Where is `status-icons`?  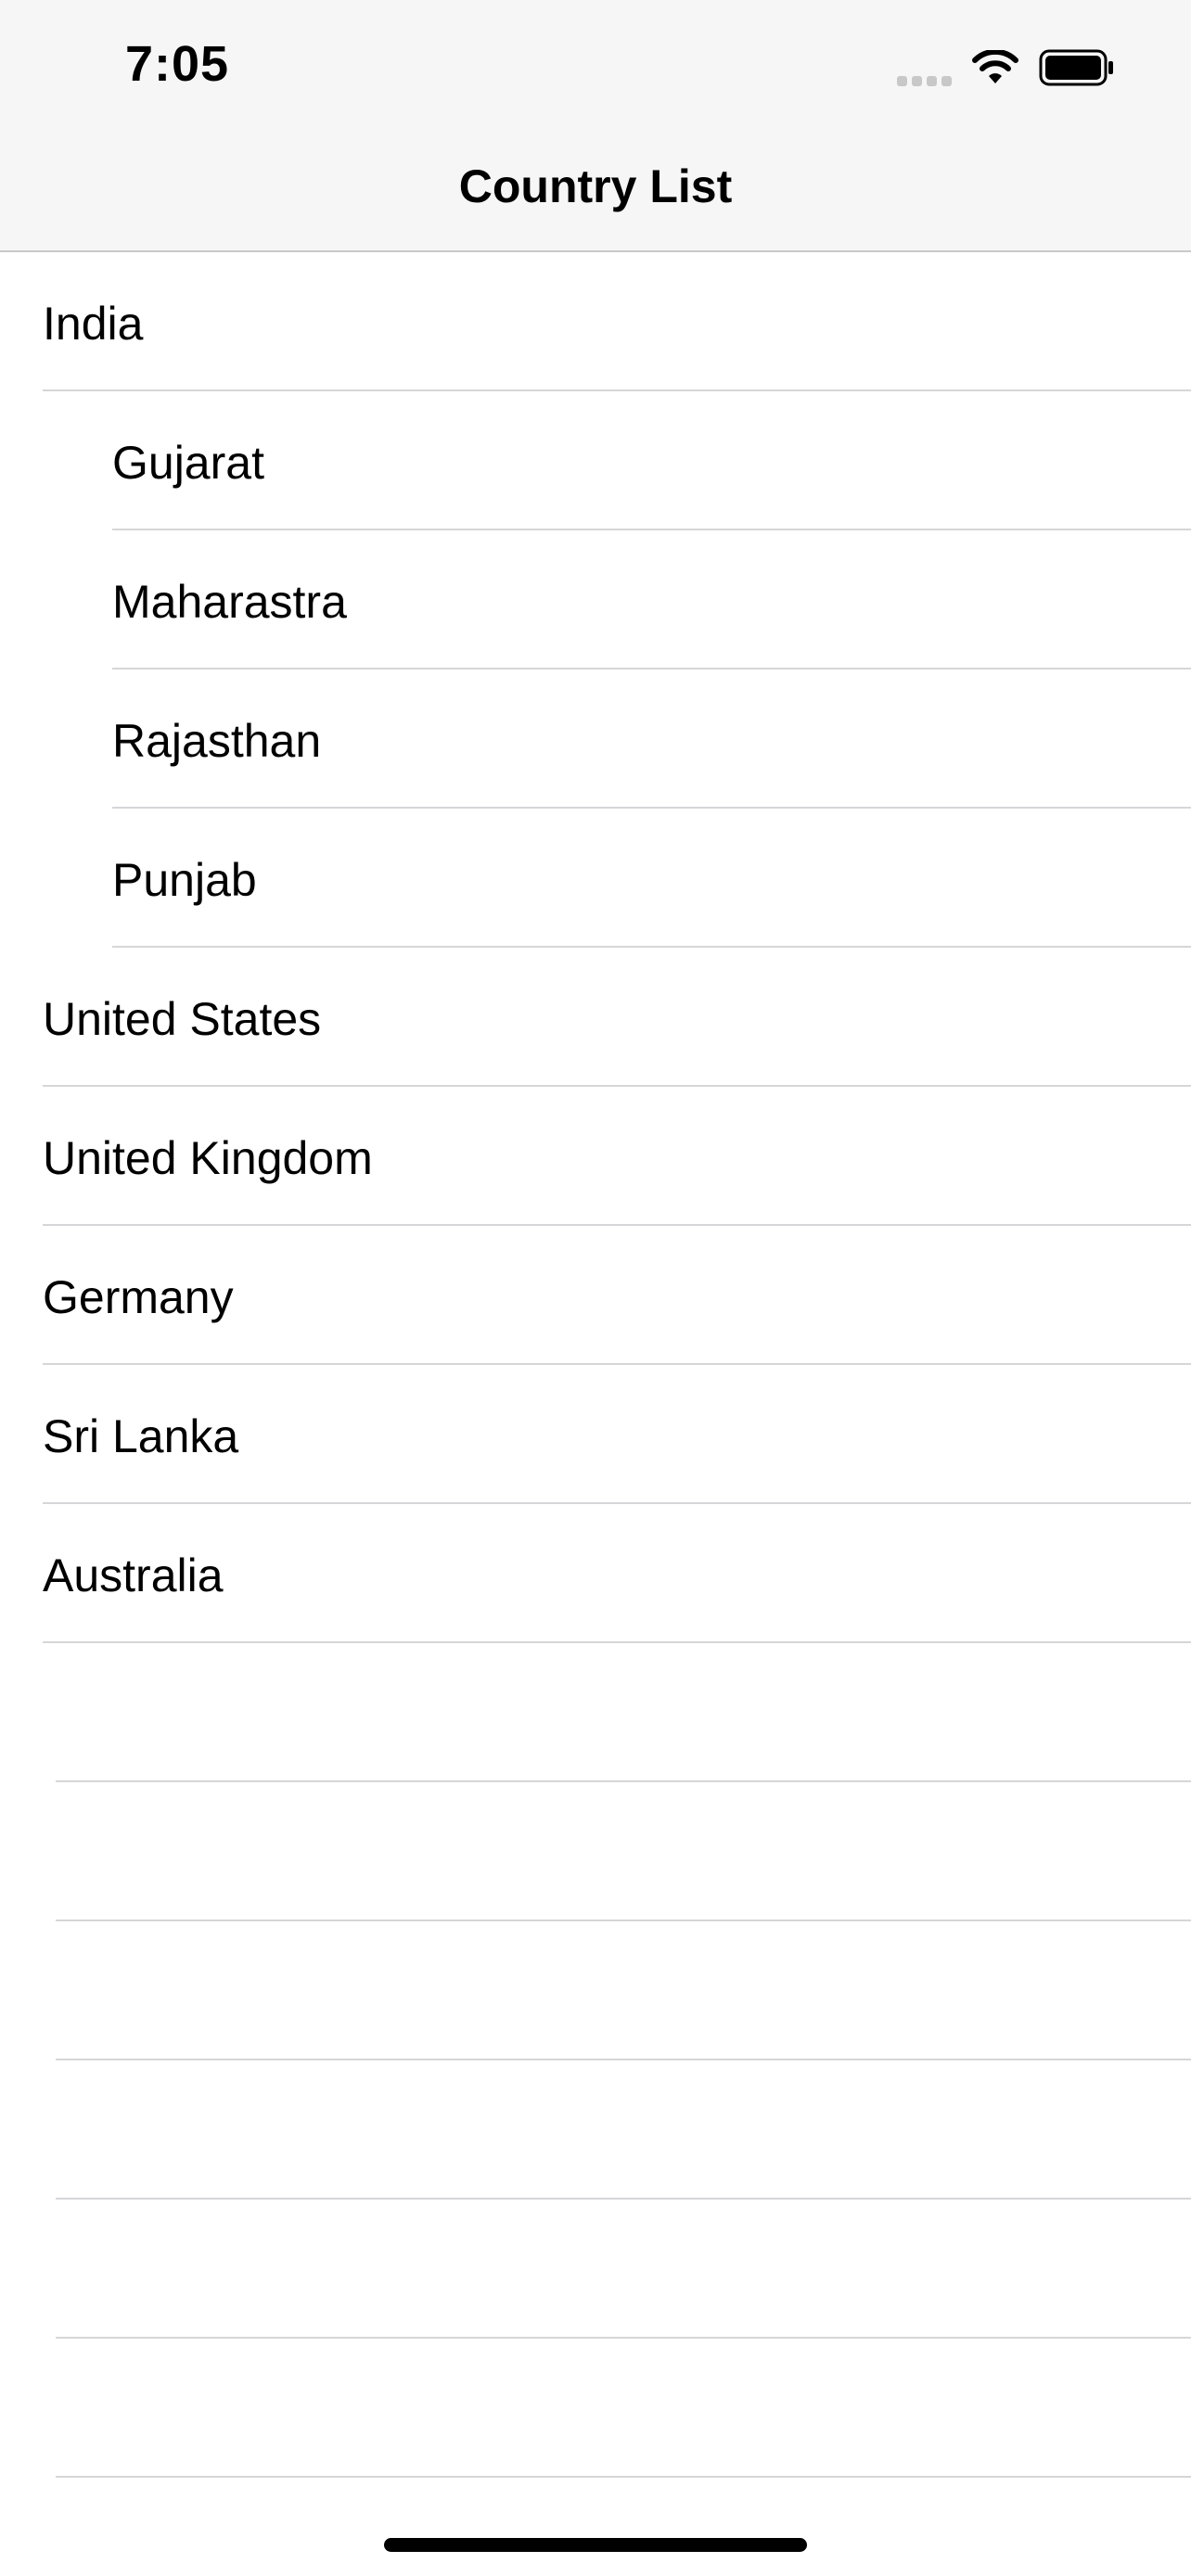 status-icons is located at coordinates (1006, 68).